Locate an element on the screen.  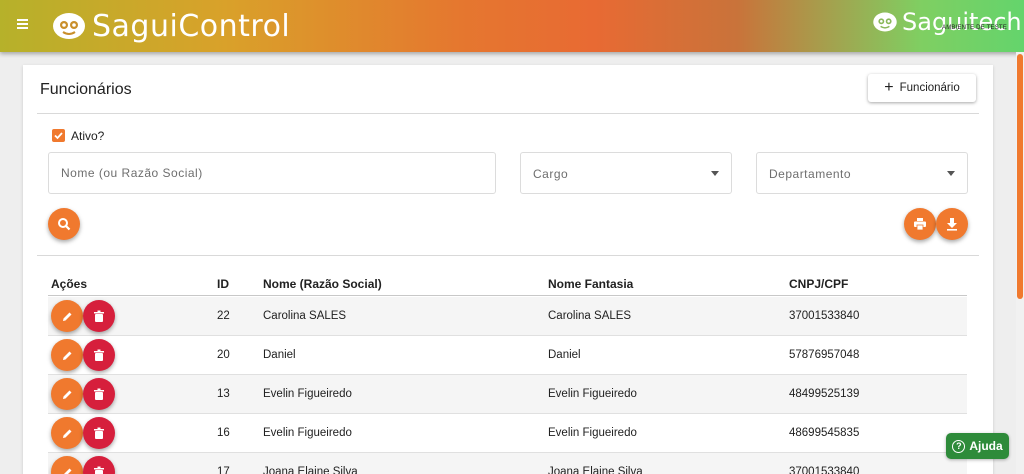
column-header-id: ID is located at coordinates (223, 284).